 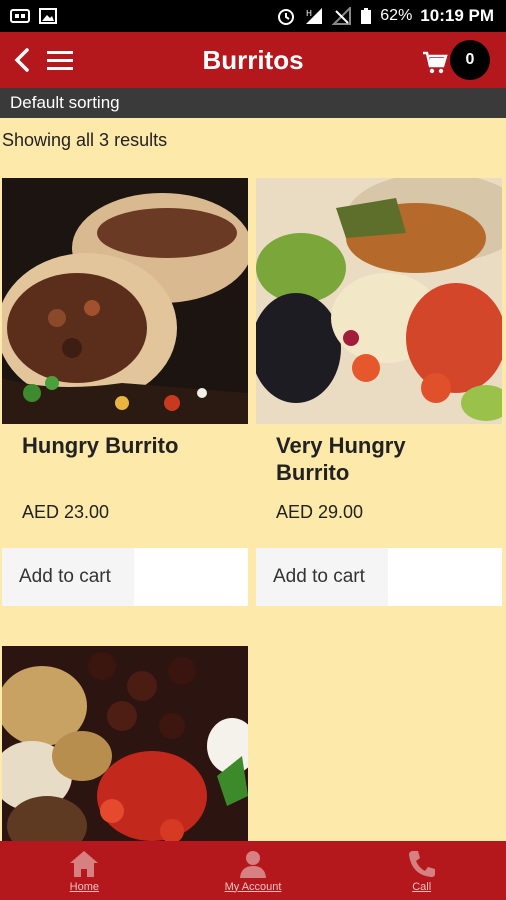 I want to click on cart-button: 0, so click(x=456, y=60).